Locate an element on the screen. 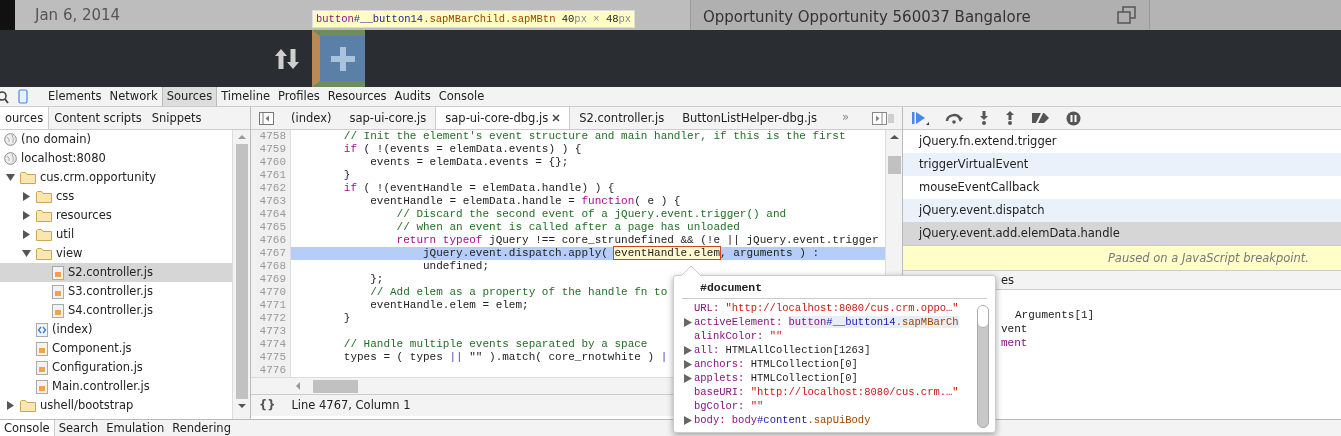 This screenshot has width=1341, height=436. tree-item: S3.controller.js is located at coordinates (110, 291).